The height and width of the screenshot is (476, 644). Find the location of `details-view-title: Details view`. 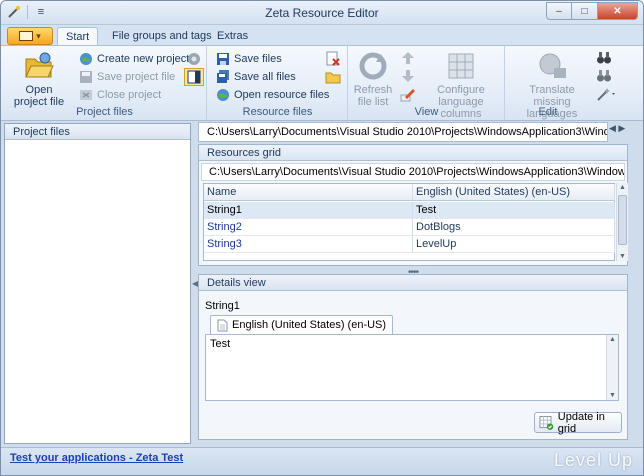

details-view-title: Details view is located at coordinates (413, 283).